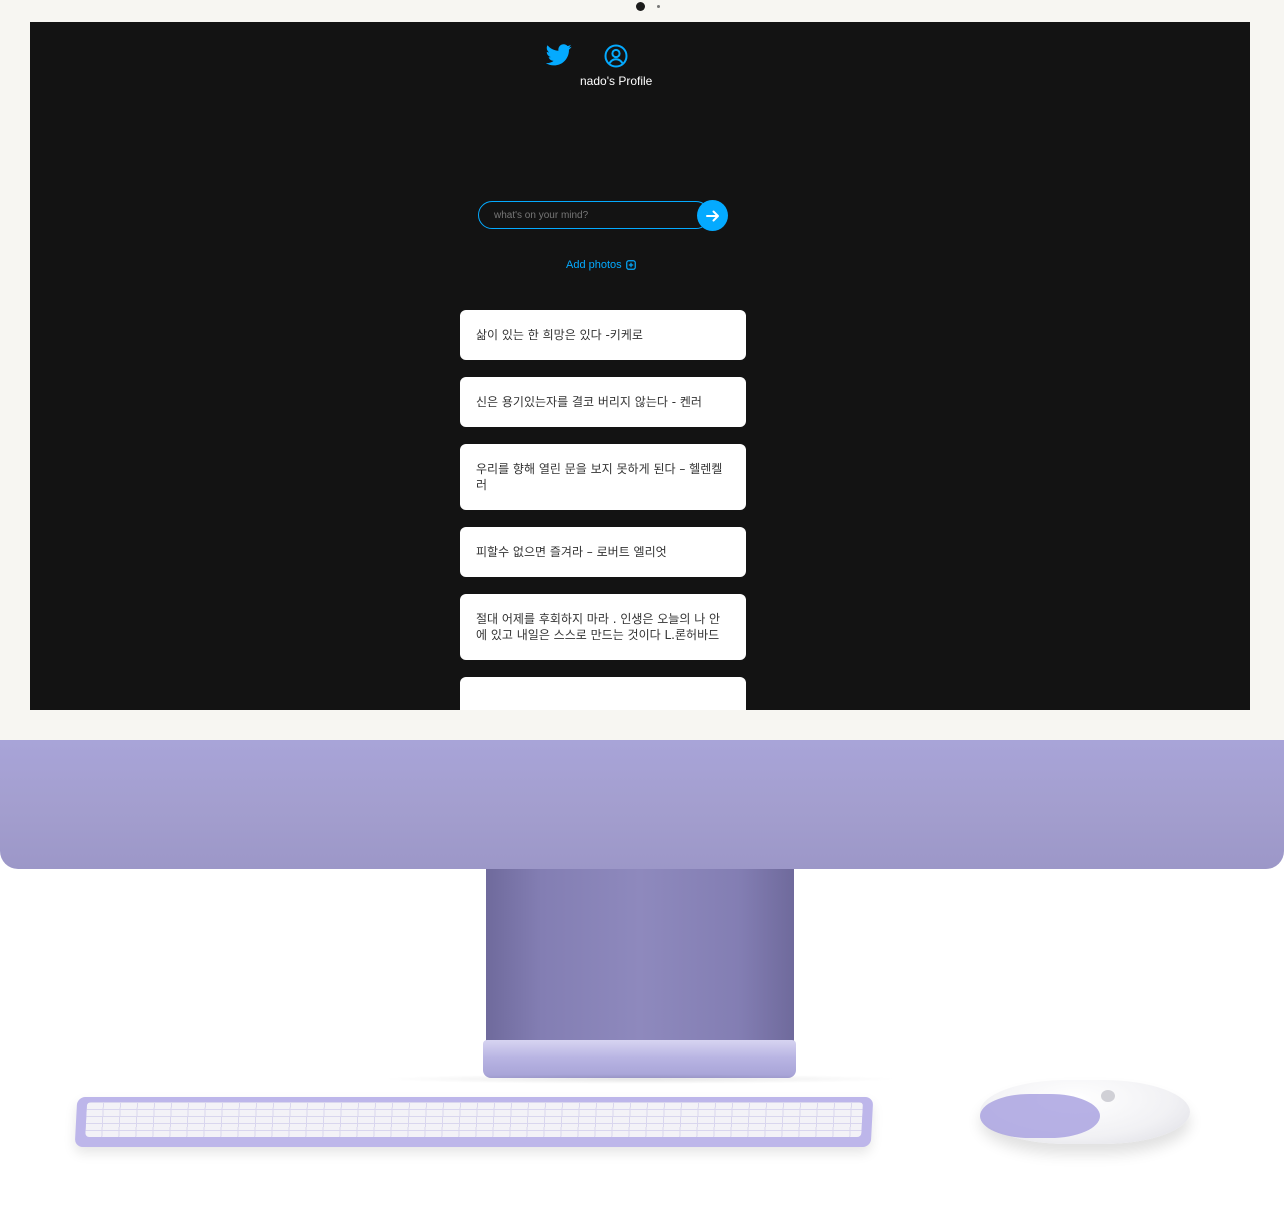  I want to click on arrow-right-icon, so click(712, 215).